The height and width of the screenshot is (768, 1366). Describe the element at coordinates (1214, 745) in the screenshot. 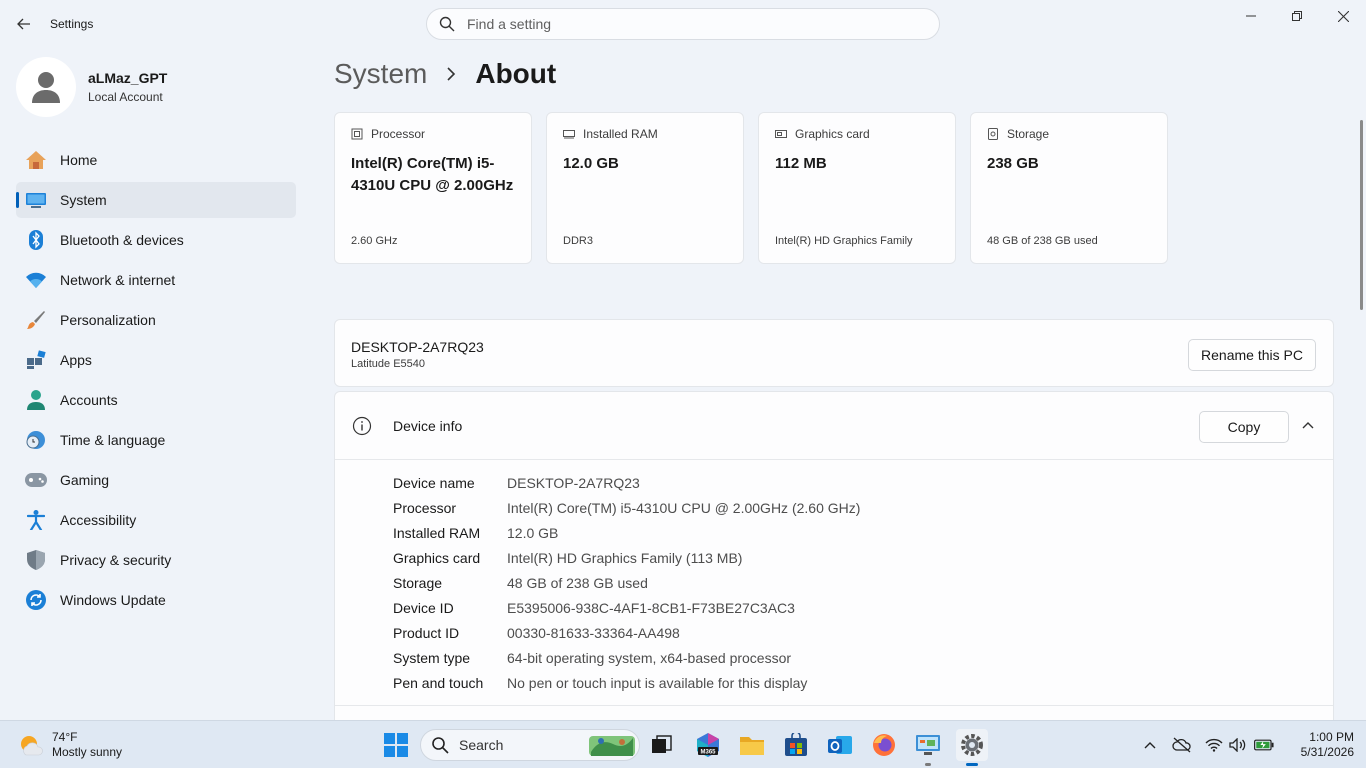

I see `wifi-status` at that location.